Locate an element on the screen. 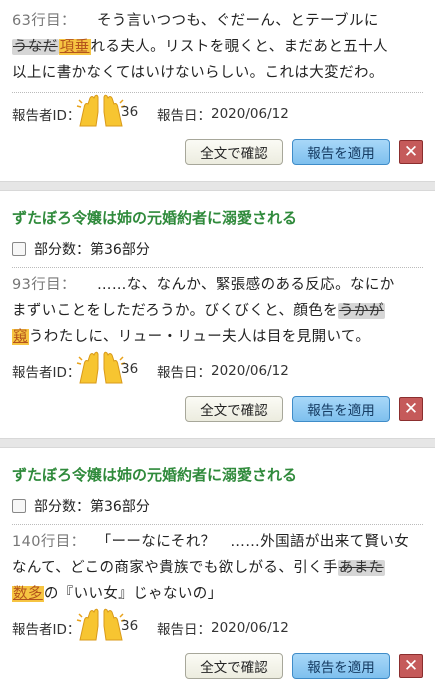 Image resolution: width=435 pixels, height=681 pixels. line-number: 140行目： is located at coordinates (49, 542).